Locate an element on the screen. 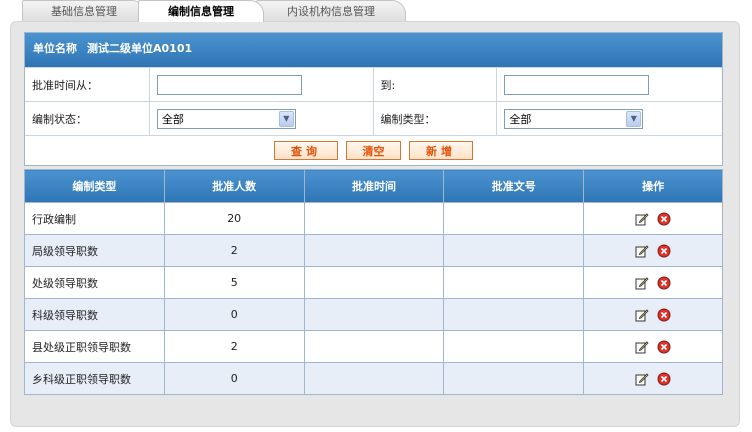 This screenshot has height=432, width=752. cell-type: 处级领导职数 is located at coordinates (94, 282).